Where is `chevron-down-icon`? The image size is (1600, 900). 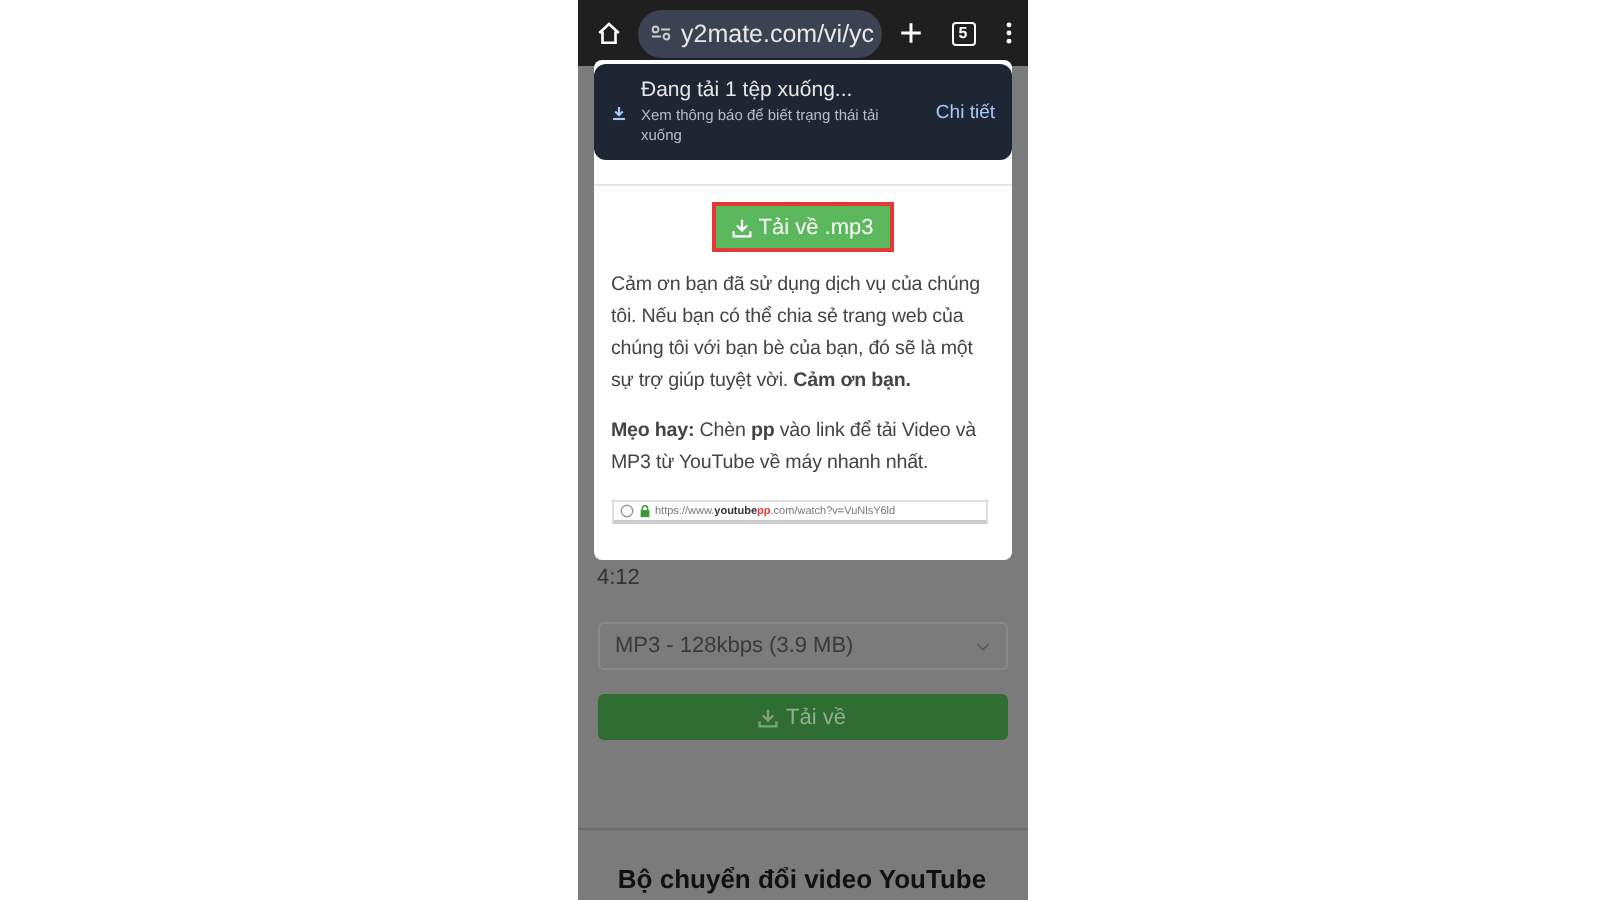
chevron-down-icon is located at coordinates (982, 646).